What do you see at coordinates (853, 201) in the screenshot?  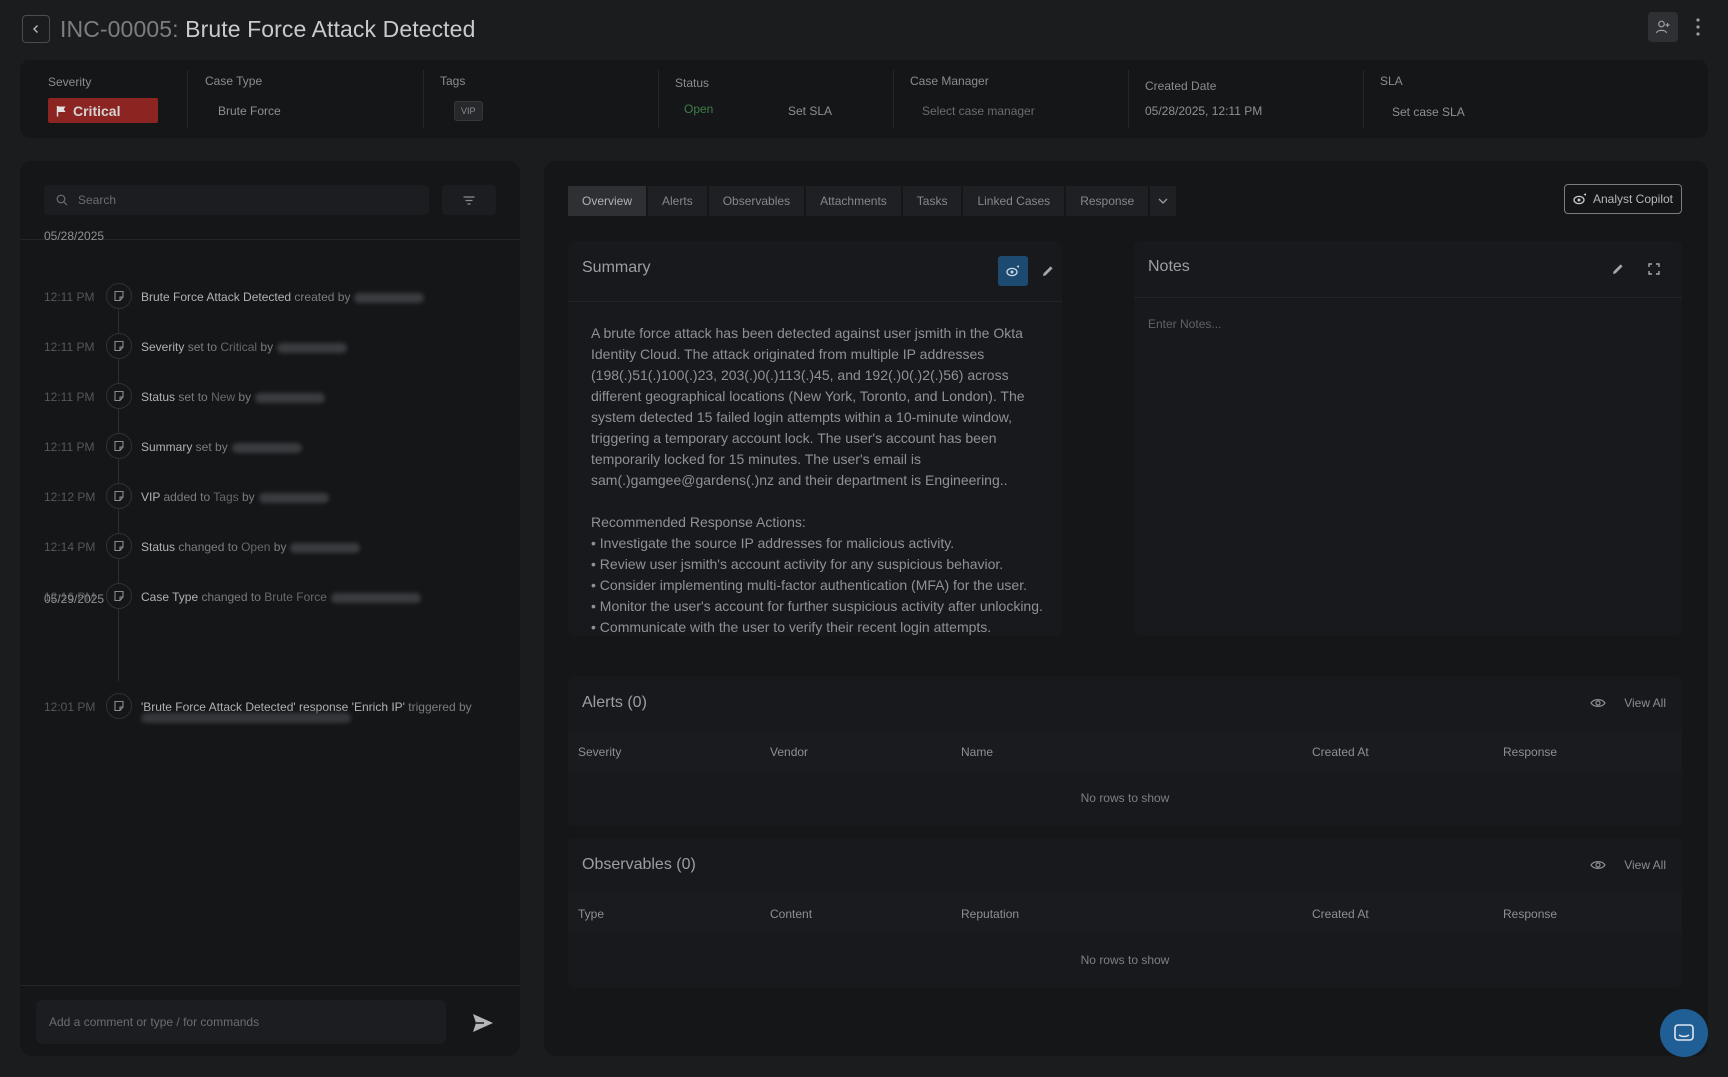 I see `tab-attachments: Attachments` at bounding box center [853, 201].